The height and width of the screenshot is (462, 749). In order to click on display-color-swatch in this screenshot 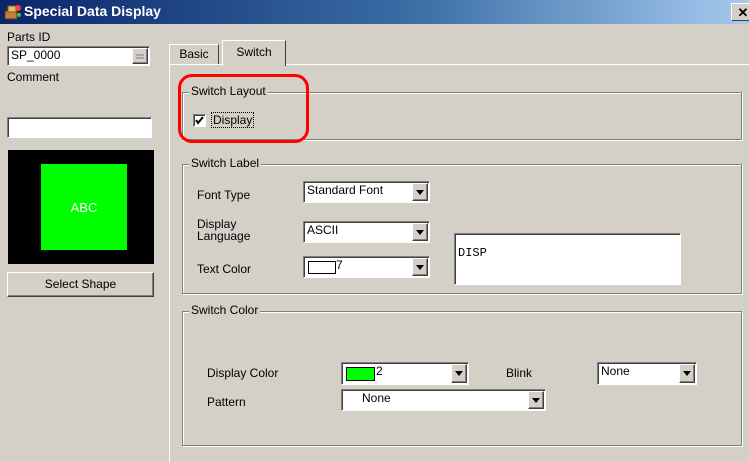, I will do `click(360, 374)`.